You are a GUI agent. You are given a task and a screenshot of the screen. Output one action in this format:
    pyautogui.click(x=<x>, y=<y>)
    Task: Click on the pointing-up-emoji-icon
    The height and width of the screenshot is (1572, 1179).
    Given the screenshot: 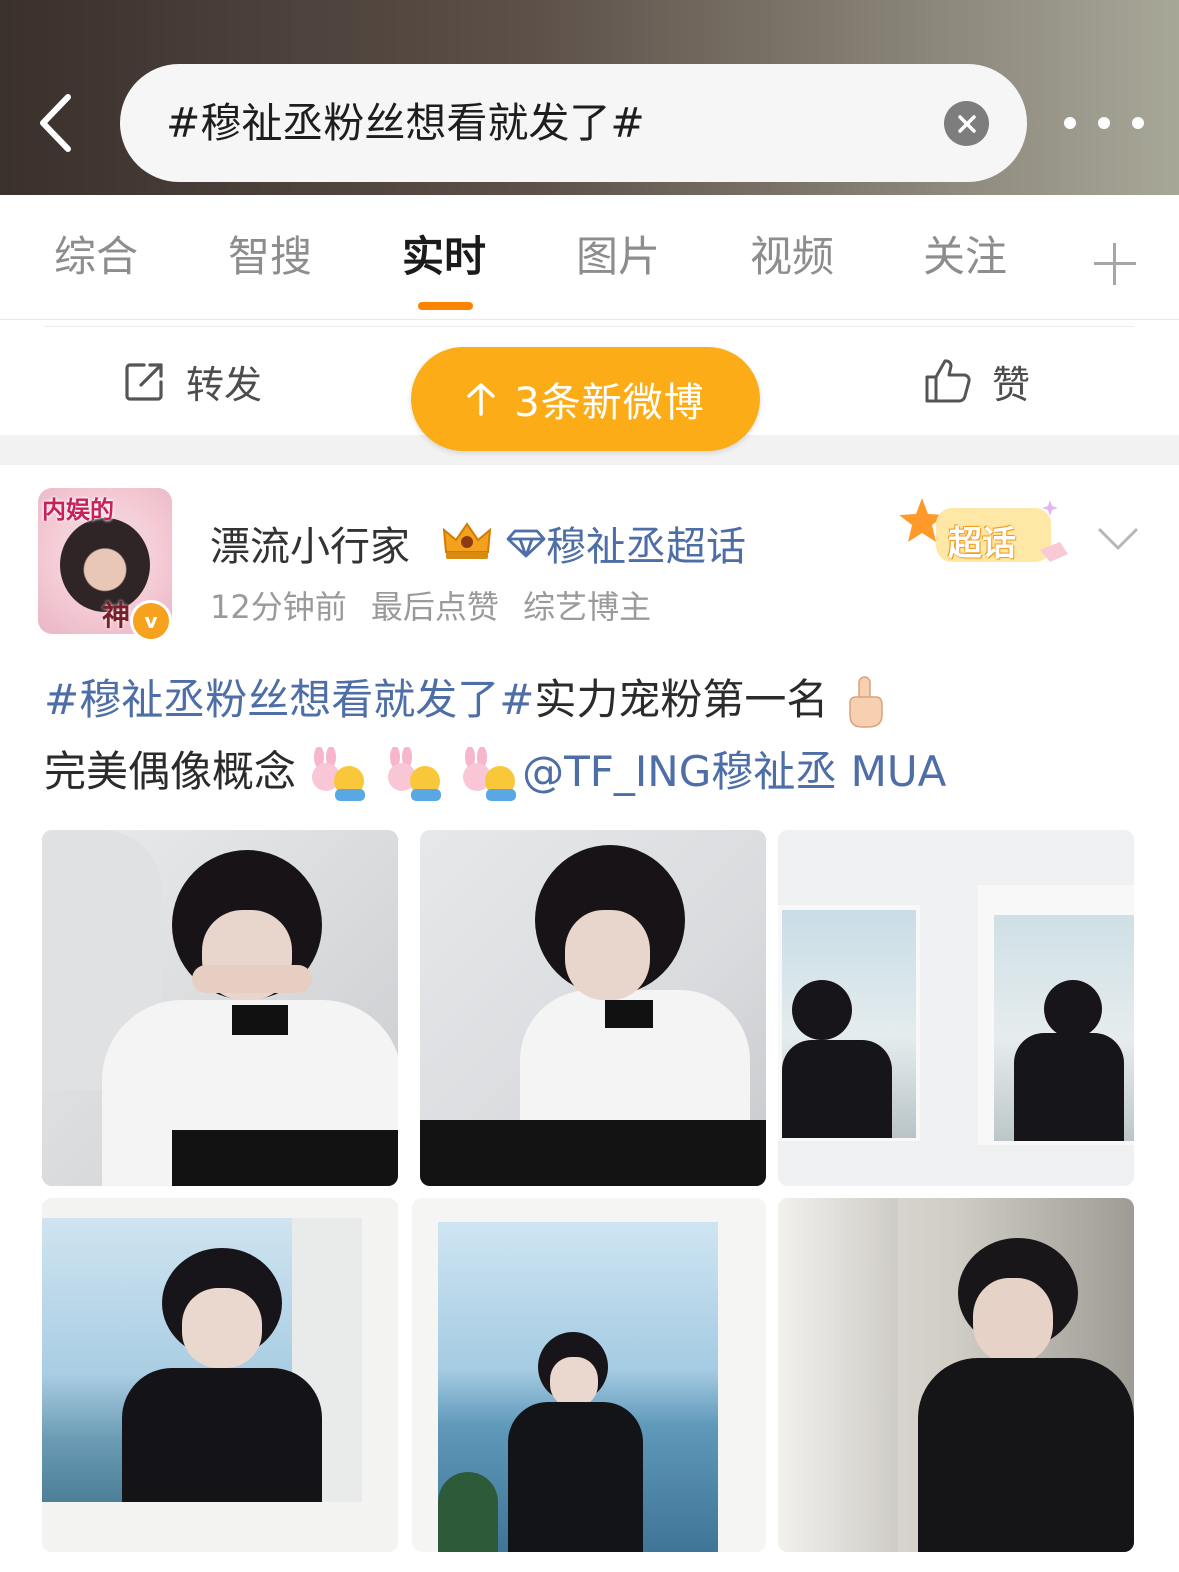 What is the action you would take?
    pyautogui.click(x=866, y=701)
    